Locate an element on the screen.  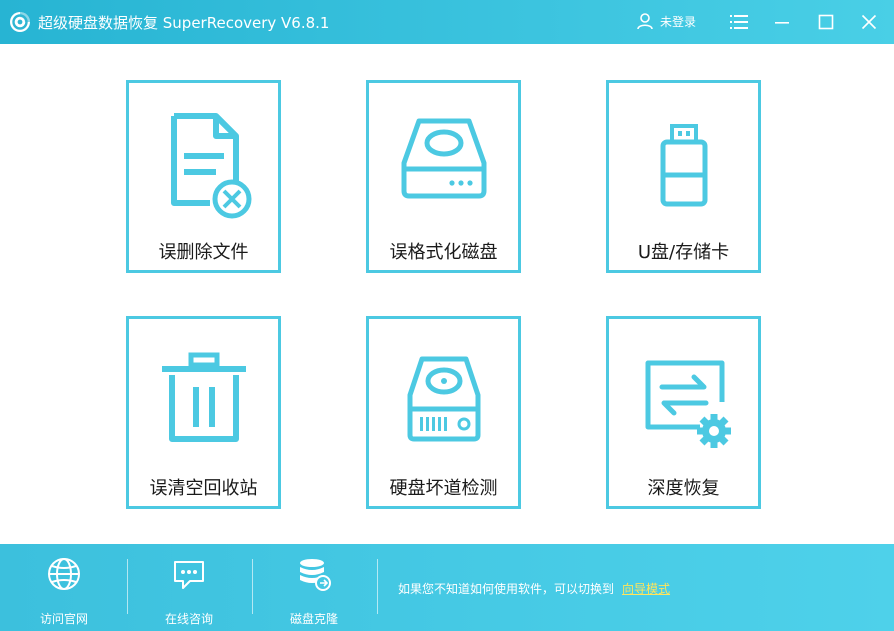
menu-icon is located at coordinates (739, 22).